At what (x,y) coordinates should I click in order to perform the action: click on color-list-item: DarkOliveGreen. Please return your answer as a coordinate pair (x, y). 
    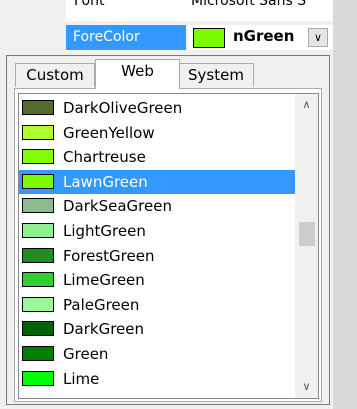
    Looking at the image, I should click on (157, 108).